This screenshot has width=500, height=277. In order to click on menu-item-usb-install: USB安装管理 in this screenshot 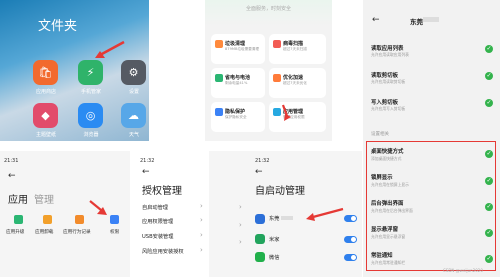, I will do `click(157, 236)`.